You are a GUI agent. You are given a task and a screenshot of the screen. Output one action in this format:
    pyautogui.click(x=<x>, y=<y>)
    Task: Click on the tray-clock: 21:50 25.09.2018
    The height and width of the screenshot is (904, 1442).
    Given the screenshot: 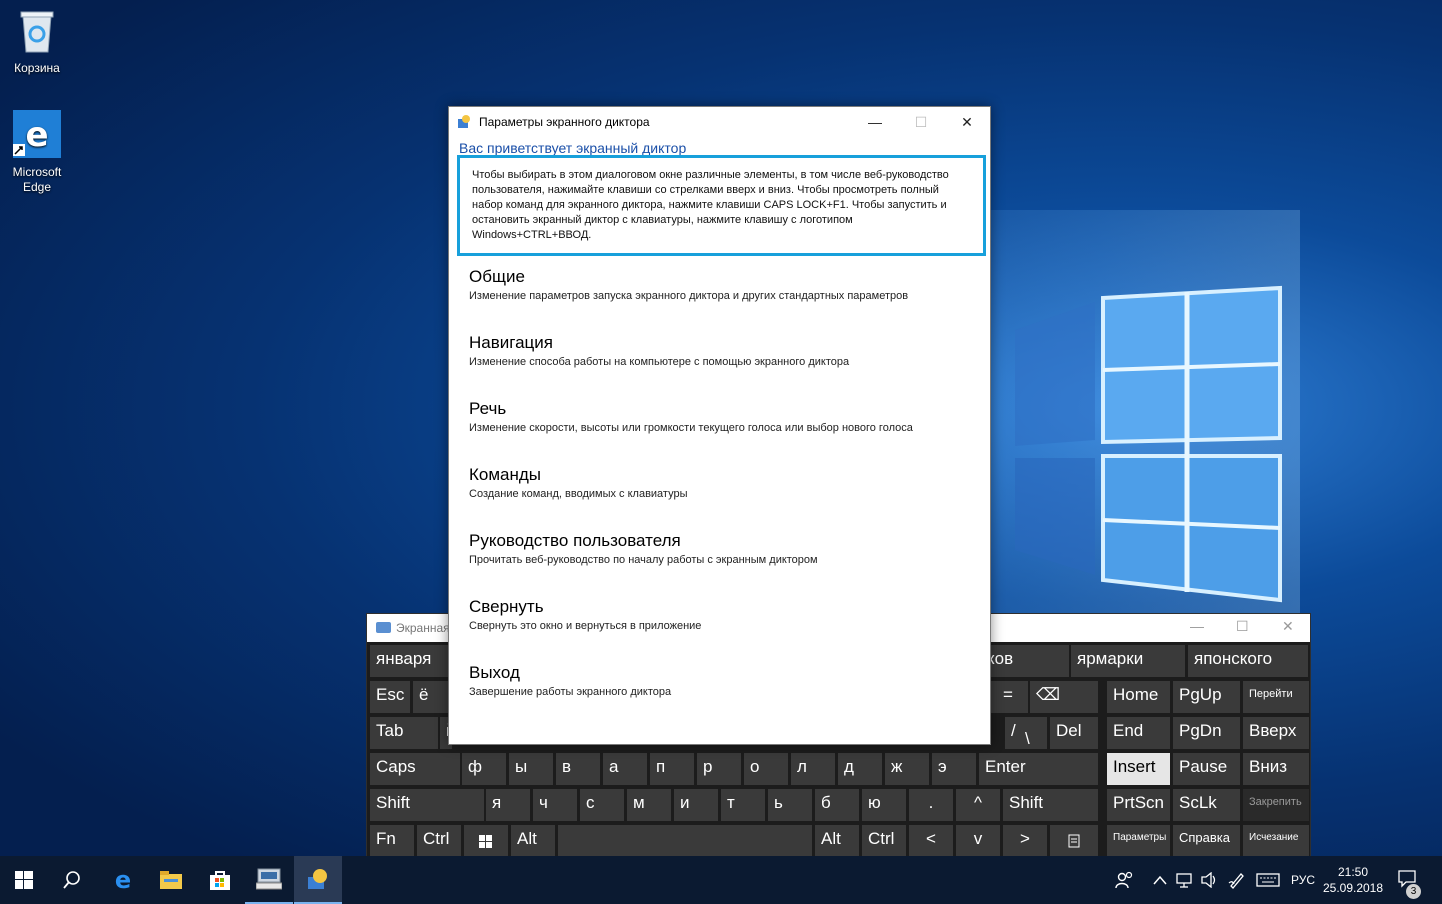 What is the action you would take?
    pyautogui.click(x=1353, y=880)
    